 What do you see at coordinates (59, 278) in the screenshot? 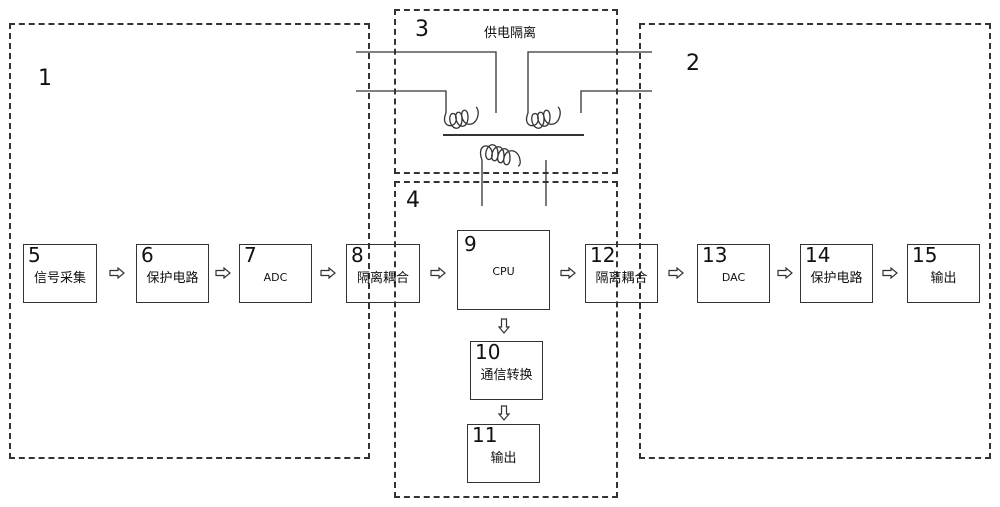
I see `block-label: 信号采集` at bounding box center [59, 278].